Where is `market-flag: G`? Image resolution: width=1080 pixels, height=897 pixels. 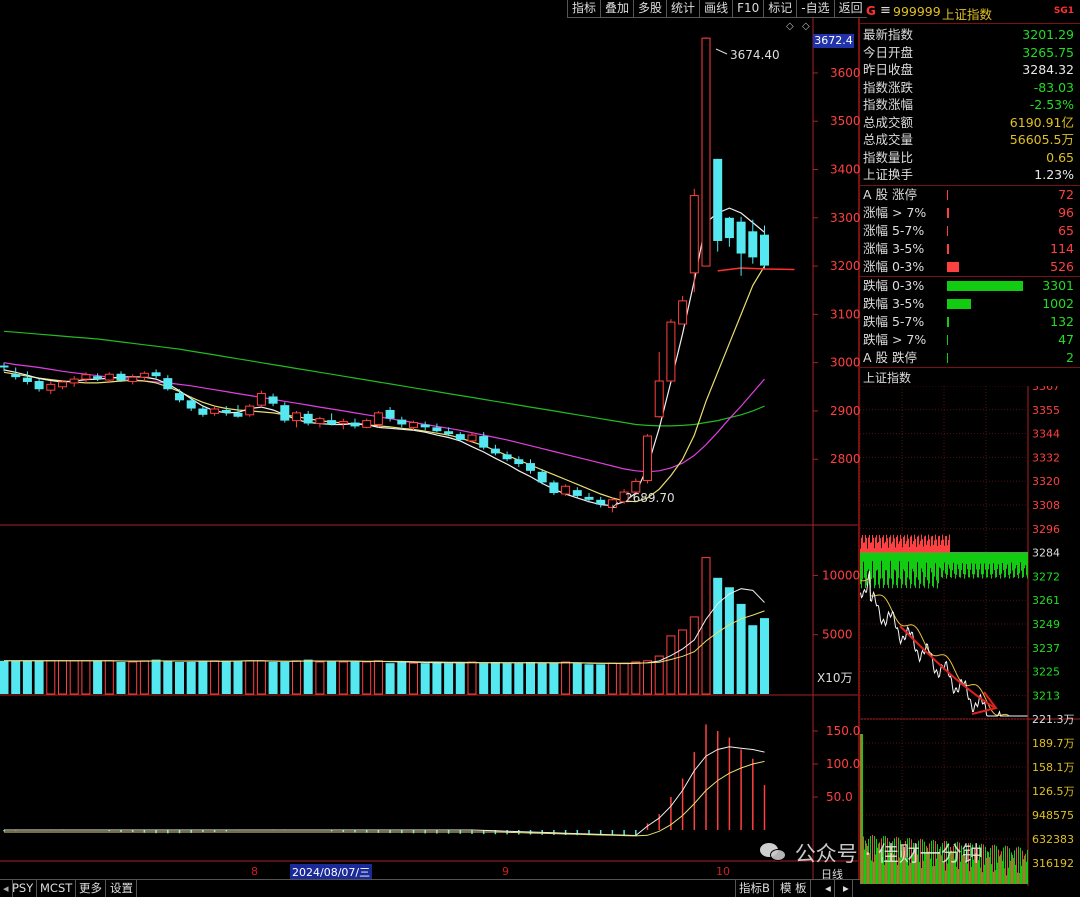 market-flag: G is located at coordinates (871, 11).